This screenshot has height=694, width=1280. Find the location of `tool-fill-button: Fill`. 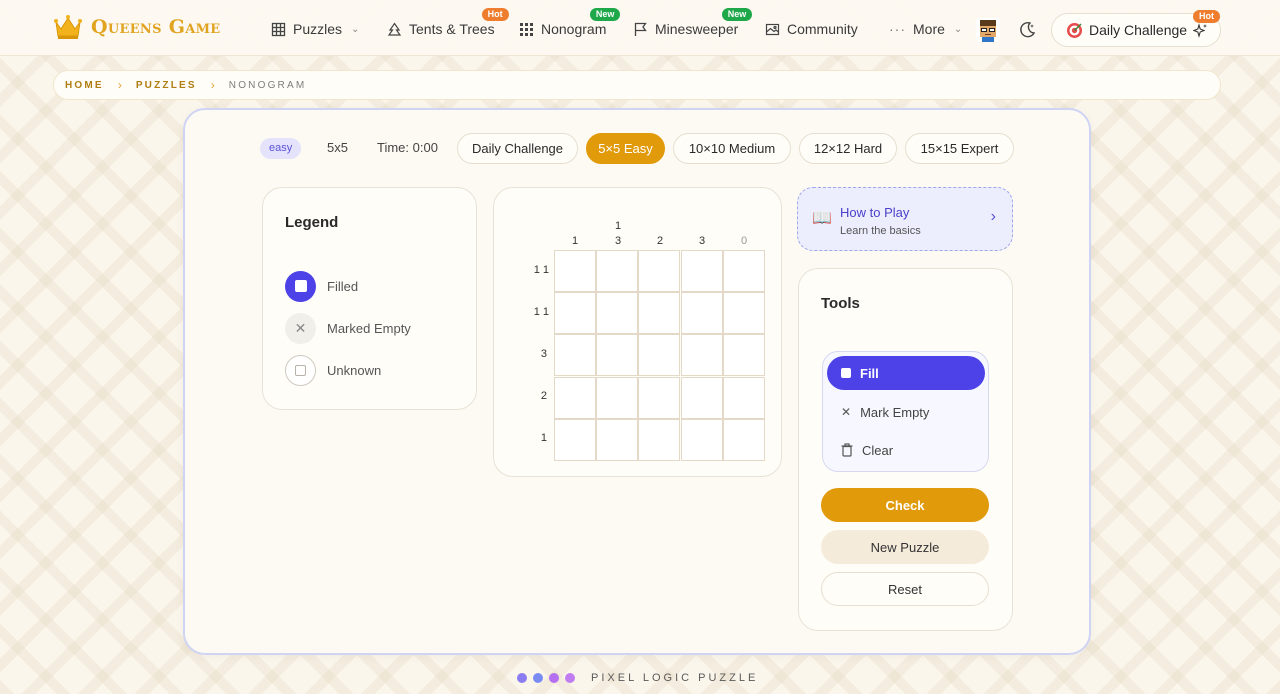

tool-fill-button: Fill is located at coordinates (906, 373).